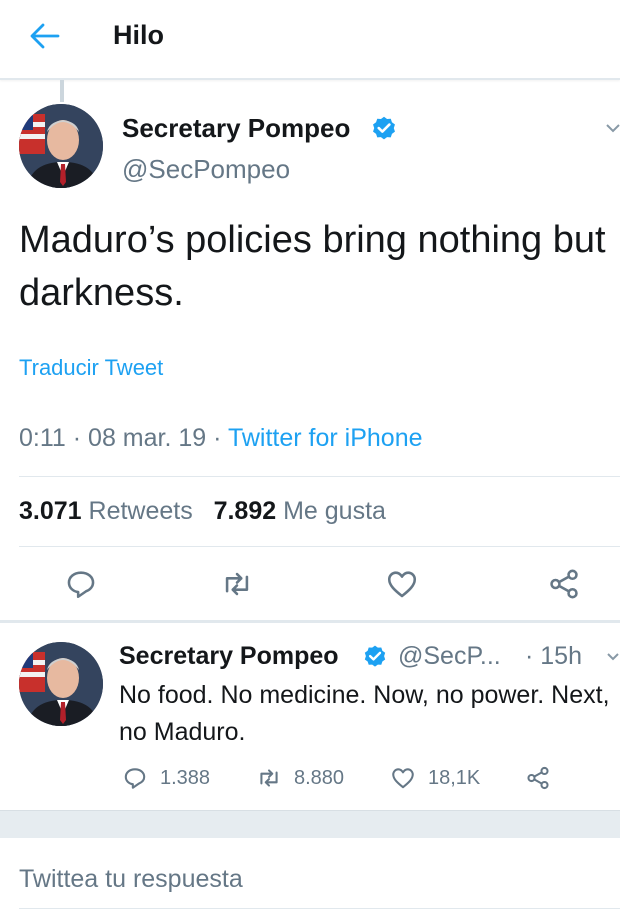 Image resolution: width=620 pixels, height=918 pixels. What do you see at coordinates (185, 777) in the screenshot?
I see `reply-count: 1.388` at bounding box center [185, 777].